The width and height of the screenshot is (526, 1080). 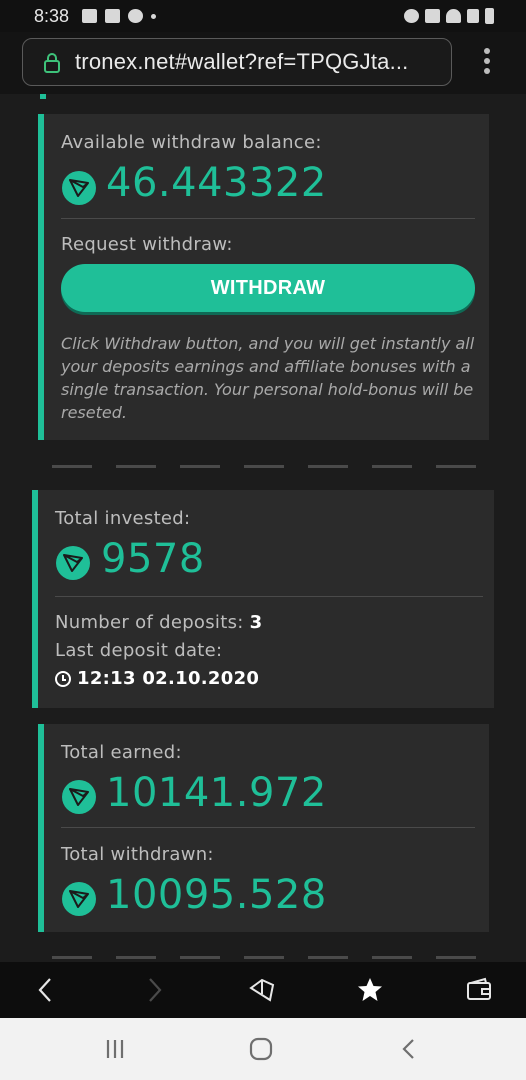 I want to click on last-deposit-row: 12:13 02.10.2020, so click(x=157, y=678).